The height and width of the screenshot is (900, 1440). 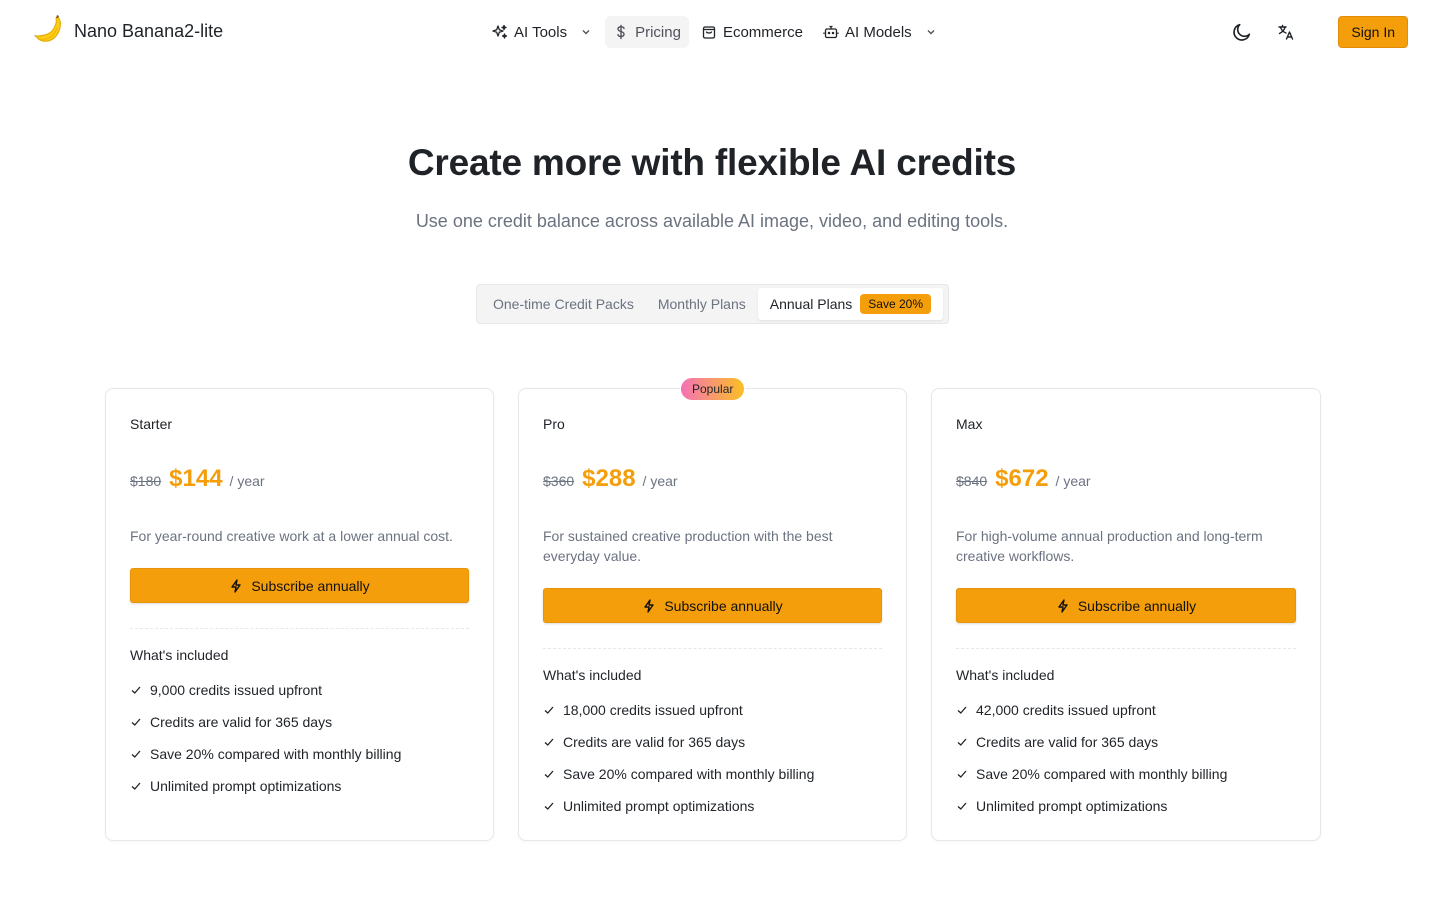 What do you see at coordinates (850, 304) in the screenshot?
I see `tab-annual-plans: Annual Plans Save 20%` at bounding box center [850, 304].